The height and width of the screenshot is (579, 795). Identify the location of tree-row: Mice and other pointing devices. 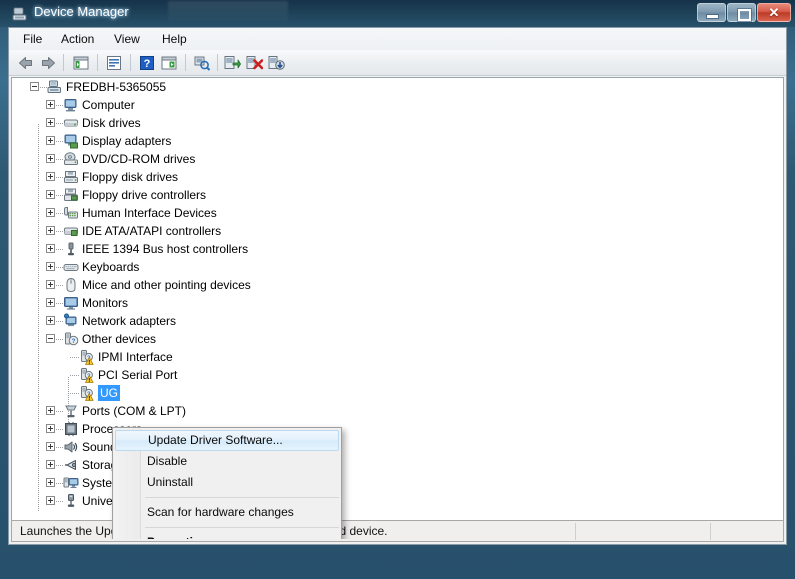
(397, 285).